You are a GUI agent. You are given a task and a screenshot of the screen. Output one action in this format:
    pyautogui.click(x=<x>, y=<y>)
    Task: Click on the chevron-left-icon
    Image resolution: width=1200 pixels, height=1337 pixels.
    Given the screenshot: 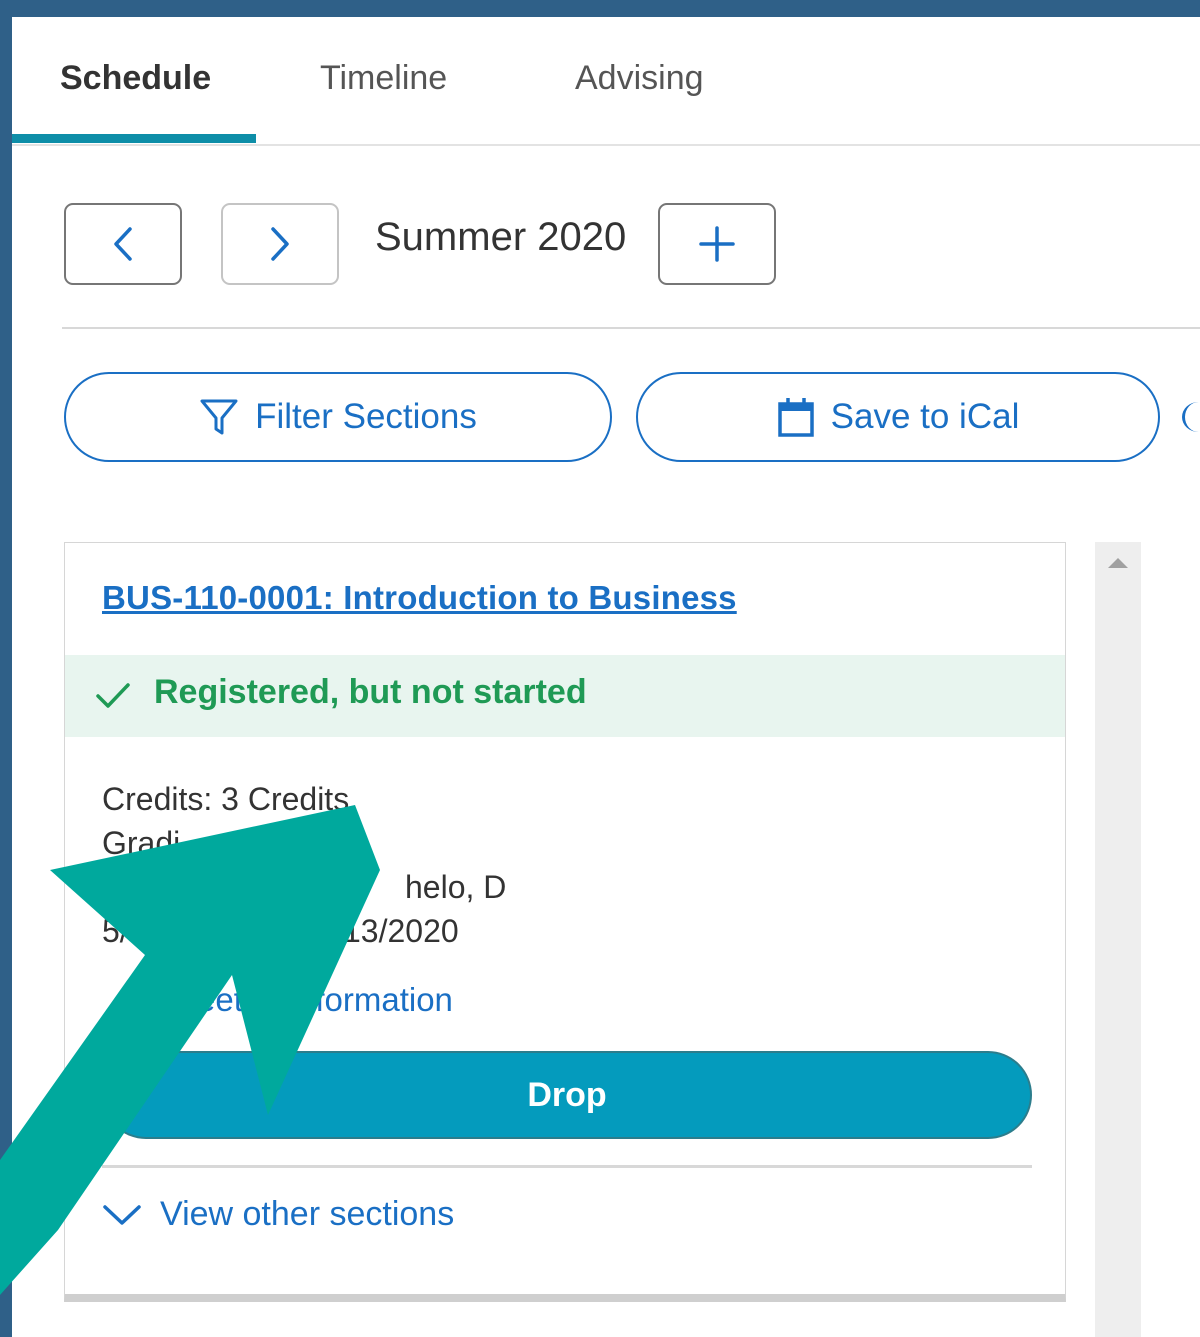 What is the action you would take?
    pyautogui.click(x=123, y=244)
    